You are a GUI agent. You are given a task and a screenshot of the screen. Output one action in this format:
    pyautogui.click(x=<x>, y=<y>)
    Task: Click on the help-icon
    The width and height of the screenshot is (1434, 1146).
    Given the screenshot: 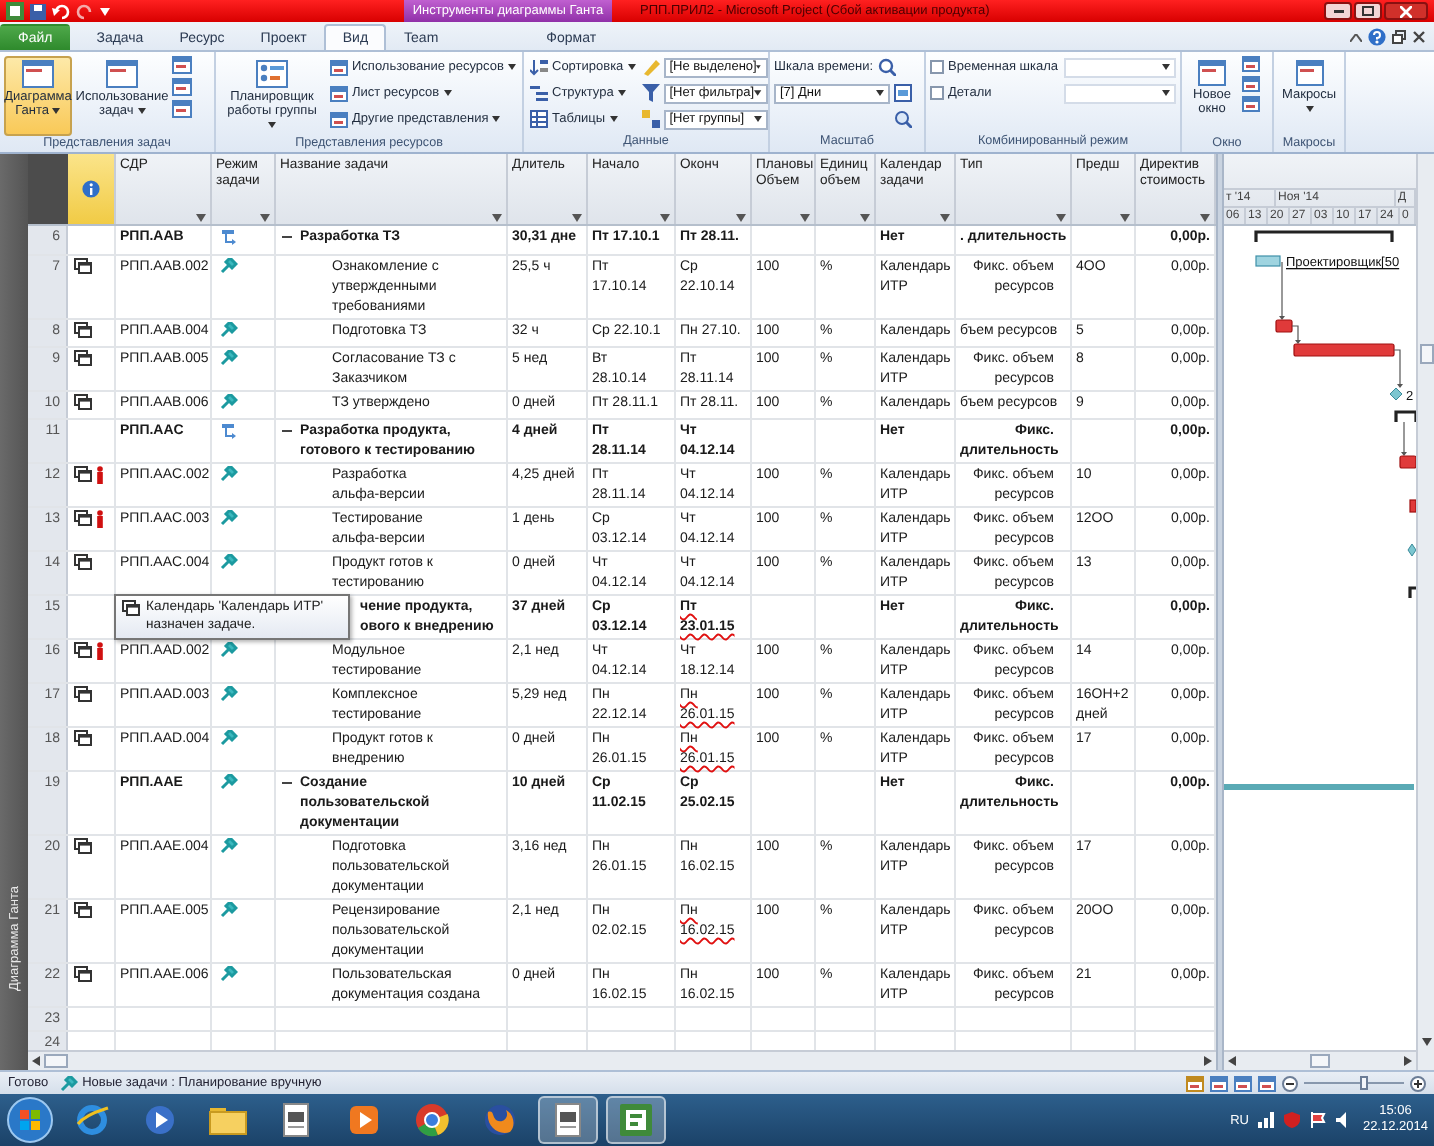 What is the action you would take?
    pyautogui.click(x=1377, y=37)
    